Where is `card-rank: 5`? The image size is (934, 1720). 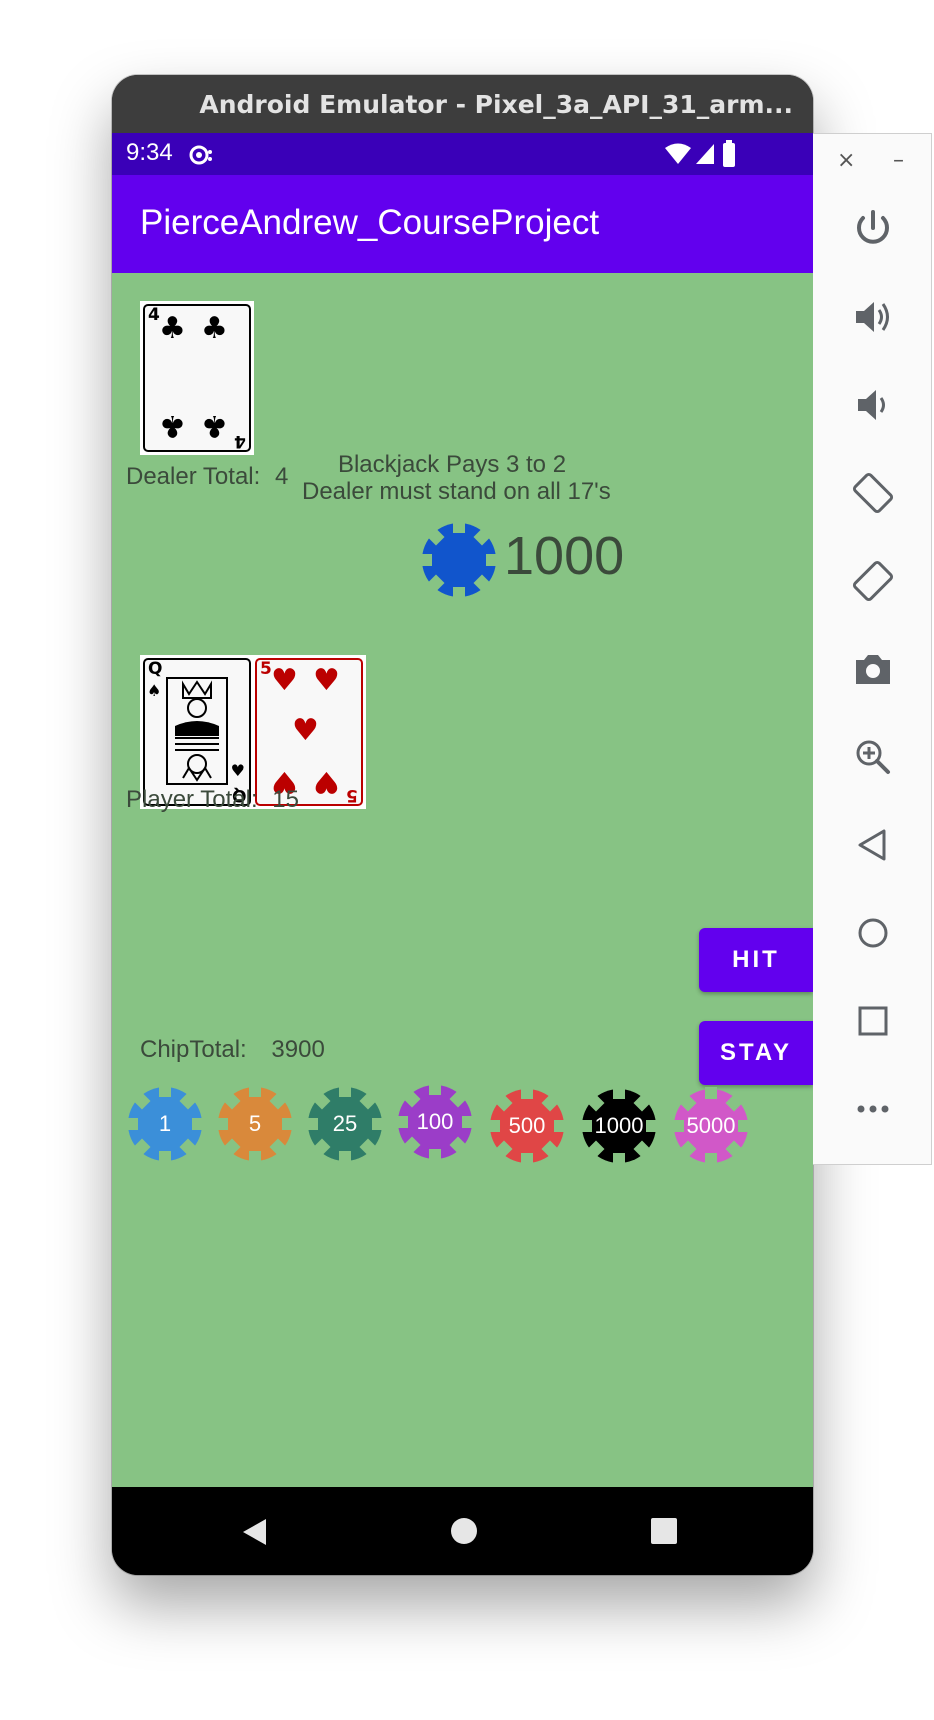 card-rank: 5 is located at coordinates (352, 795).